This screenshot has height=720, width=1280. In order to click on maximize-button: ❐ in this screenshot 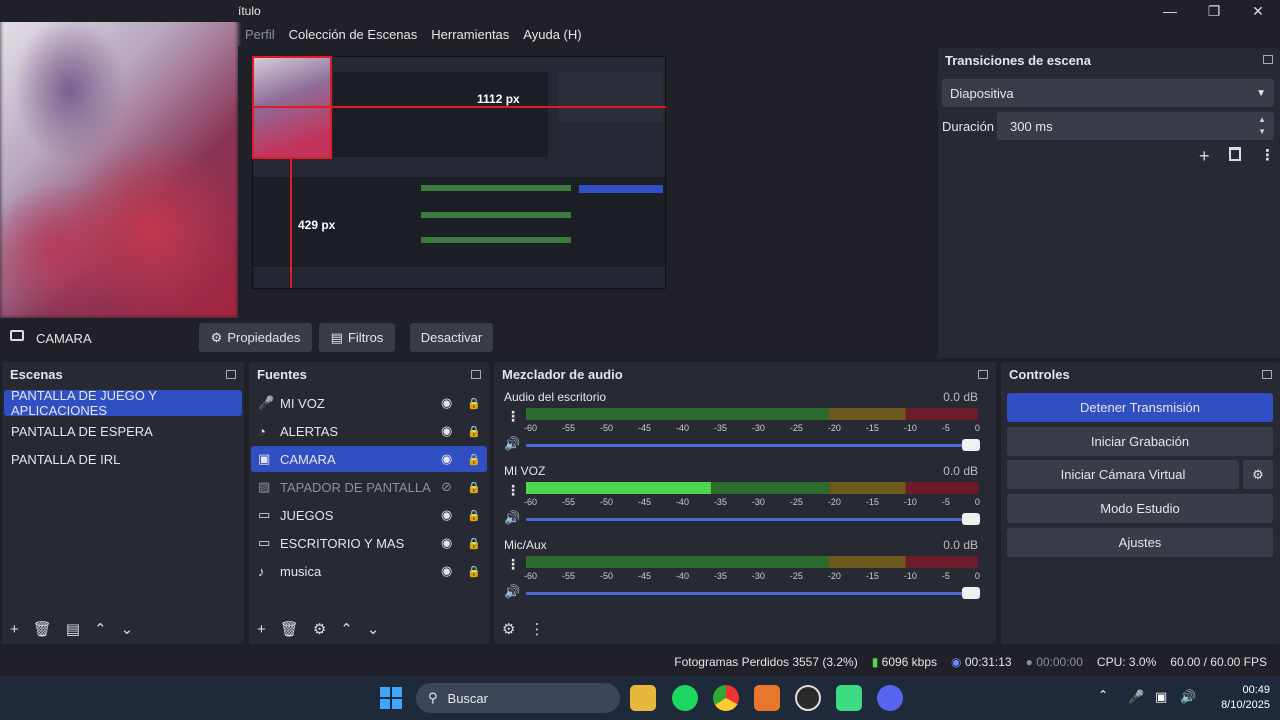, I will do `click(1214, 11)`.